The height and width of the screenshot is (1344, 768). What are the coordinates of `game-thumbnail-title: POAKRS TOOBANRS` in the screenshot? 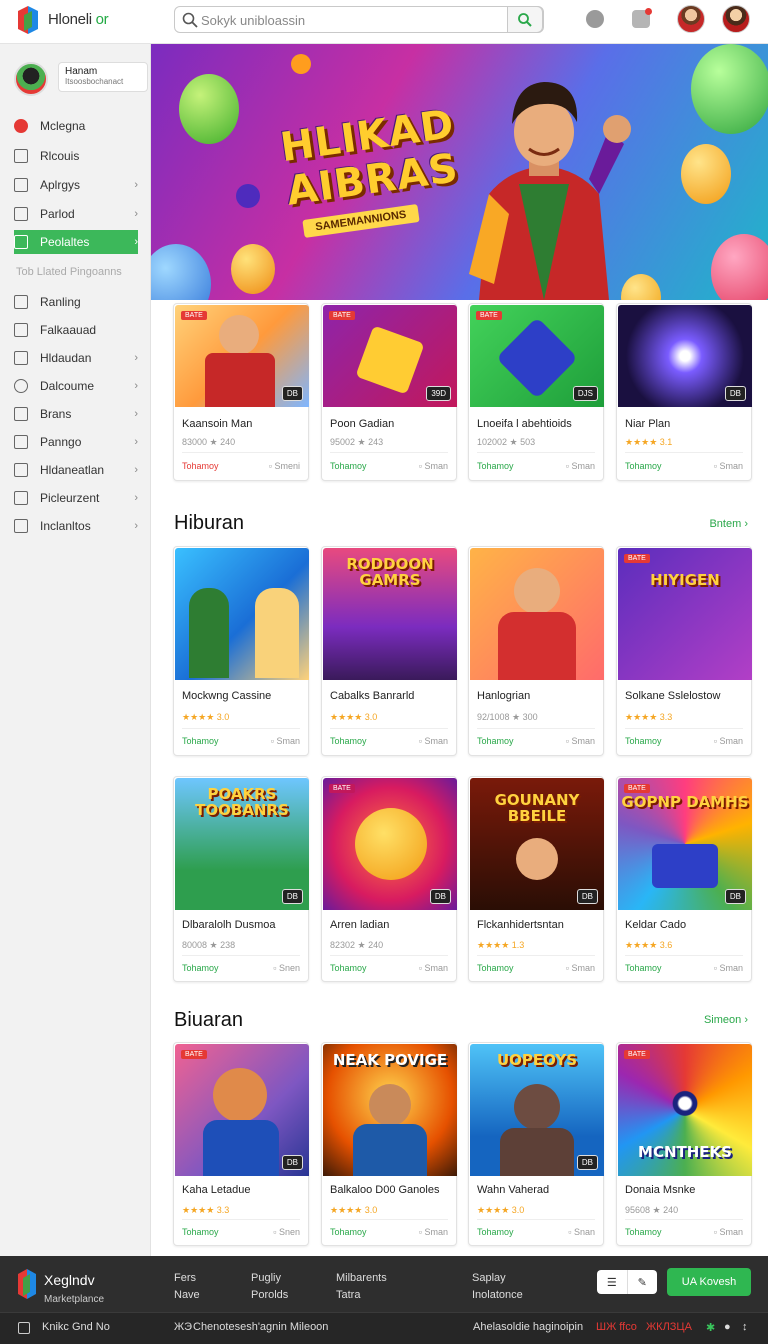 It's located at (242, 802).